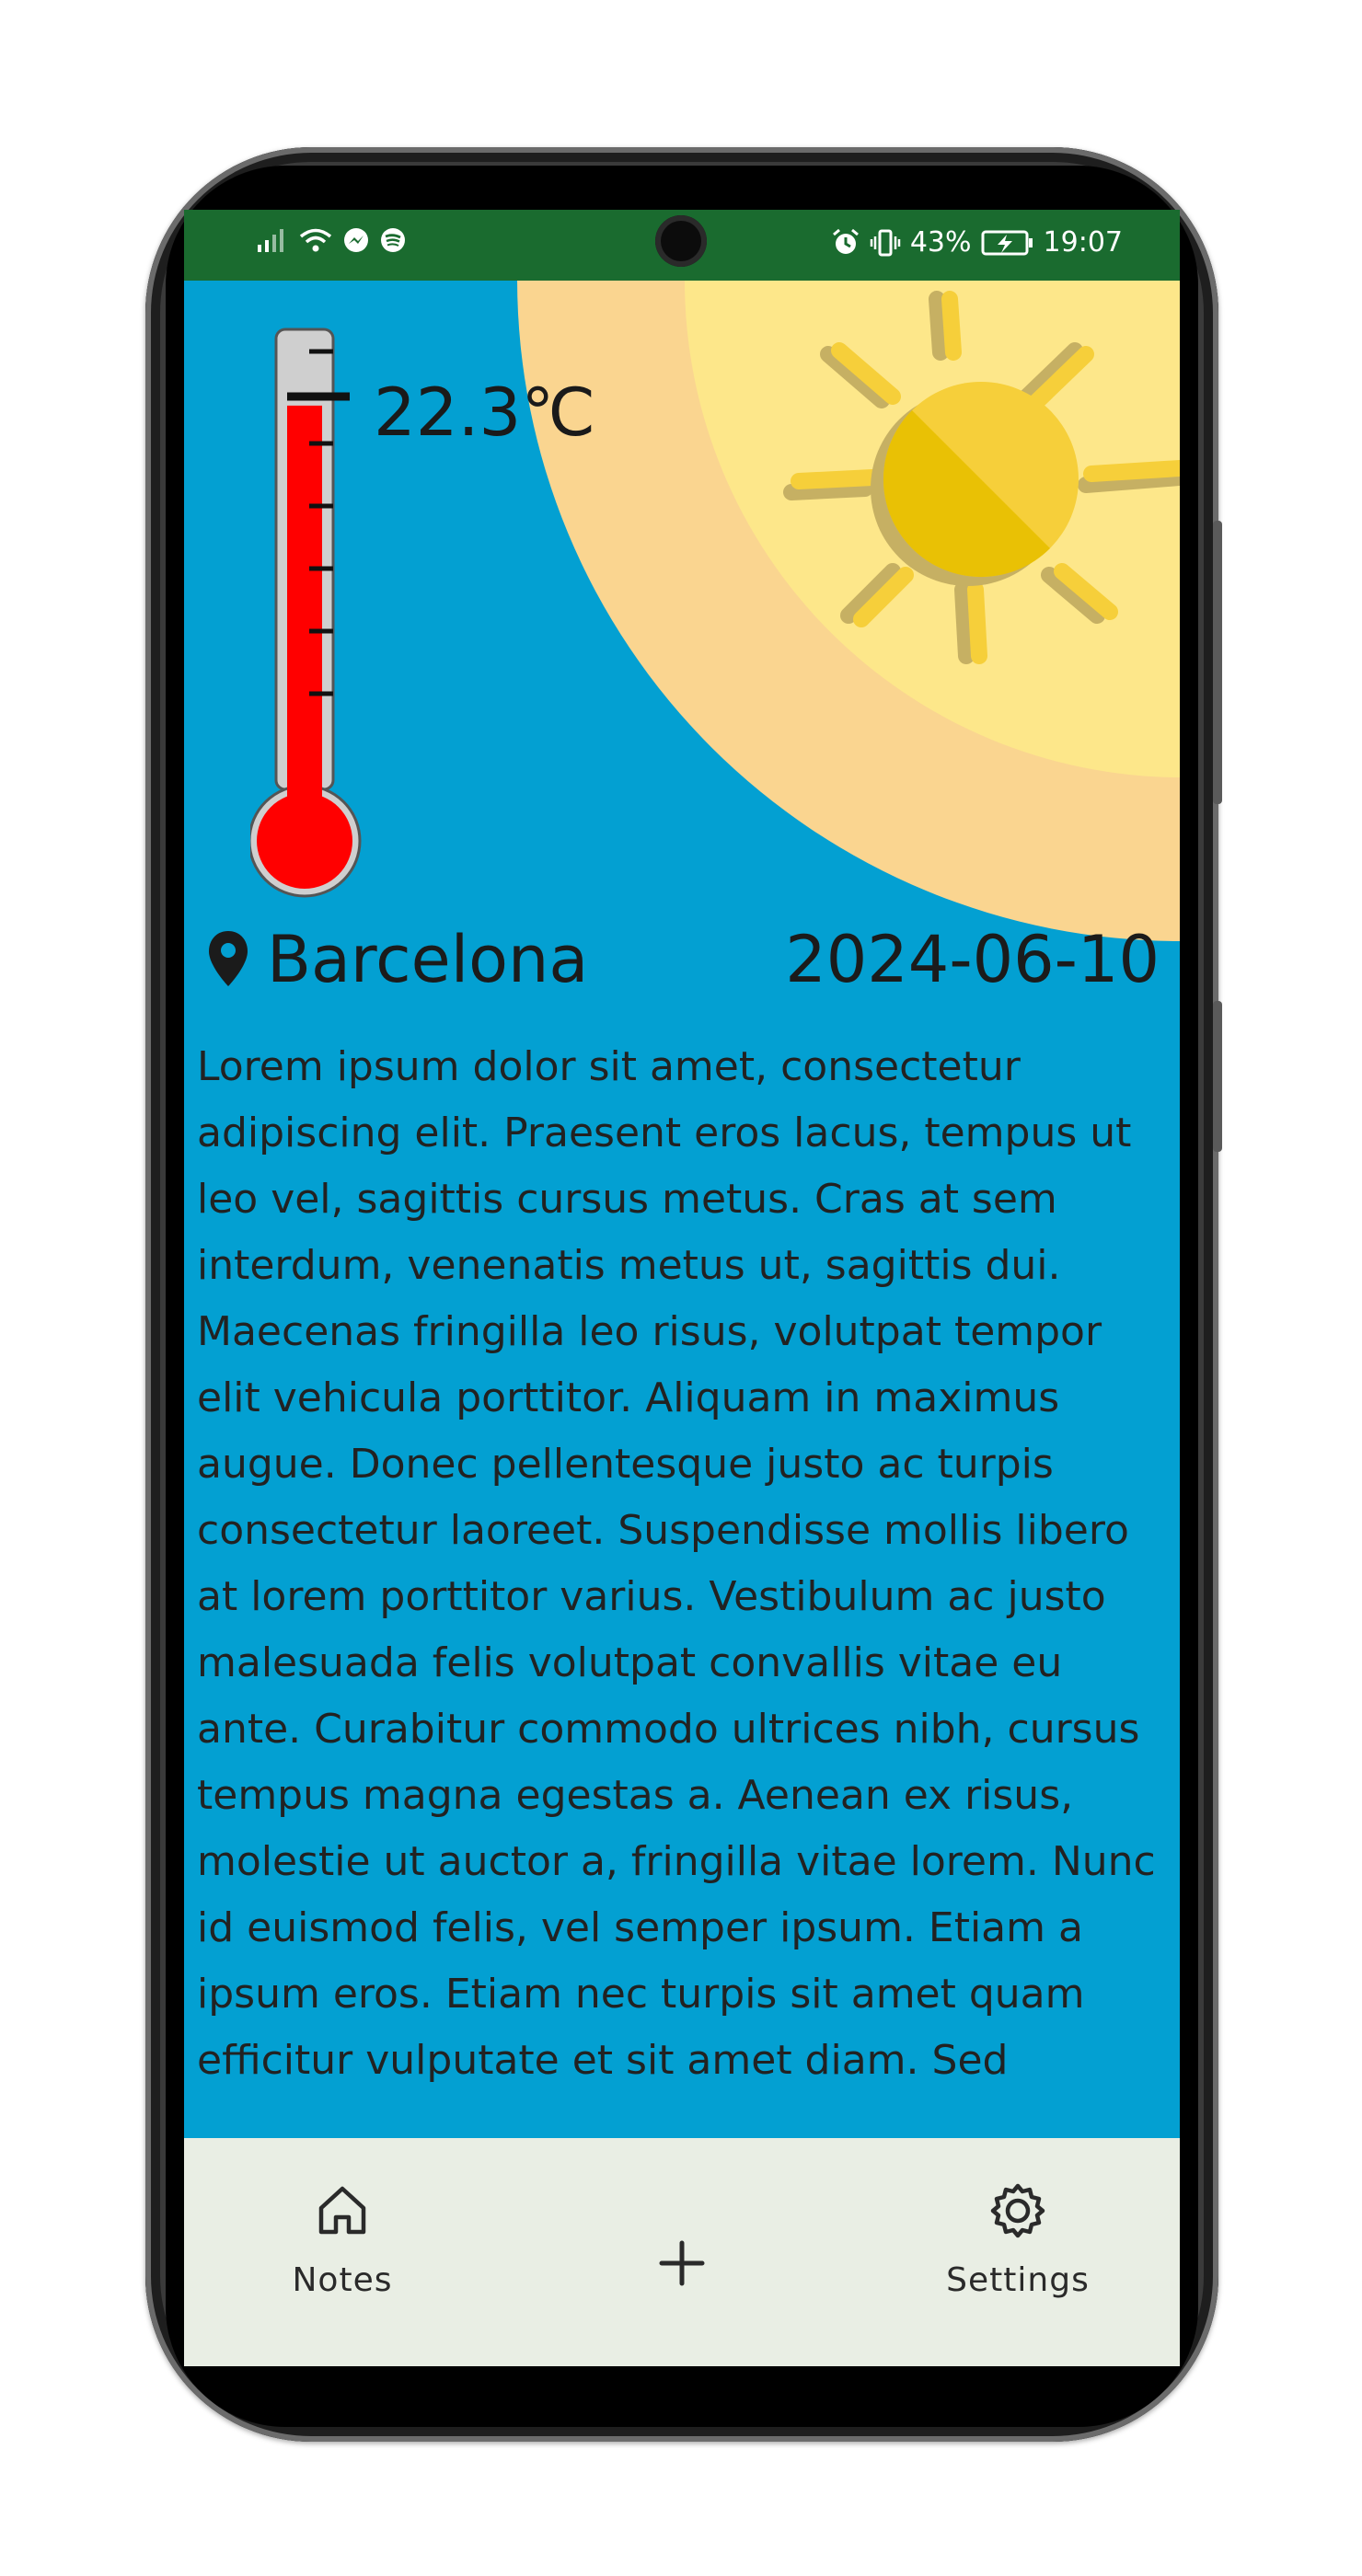 Image resolution: width=1362 pixels, height=2576 pixels. What do you see at coordinates (1083, 242) in the screenshot?
I see `clock-time: 19:07` at bounding box center [1083, 242].